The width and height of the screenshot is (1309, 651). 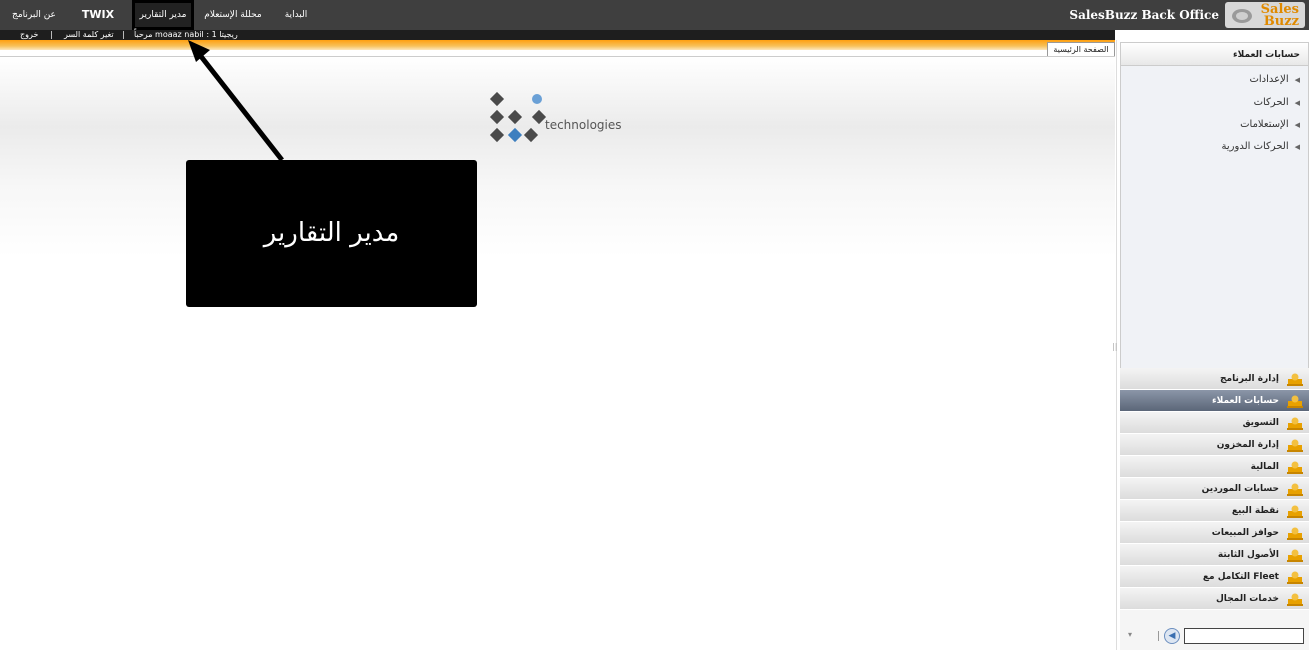 What do you see at coordinates (1269, 79) in the screenshot?
I see `tree-item-label: الإعدادات` at bounding box center [1269, 79].